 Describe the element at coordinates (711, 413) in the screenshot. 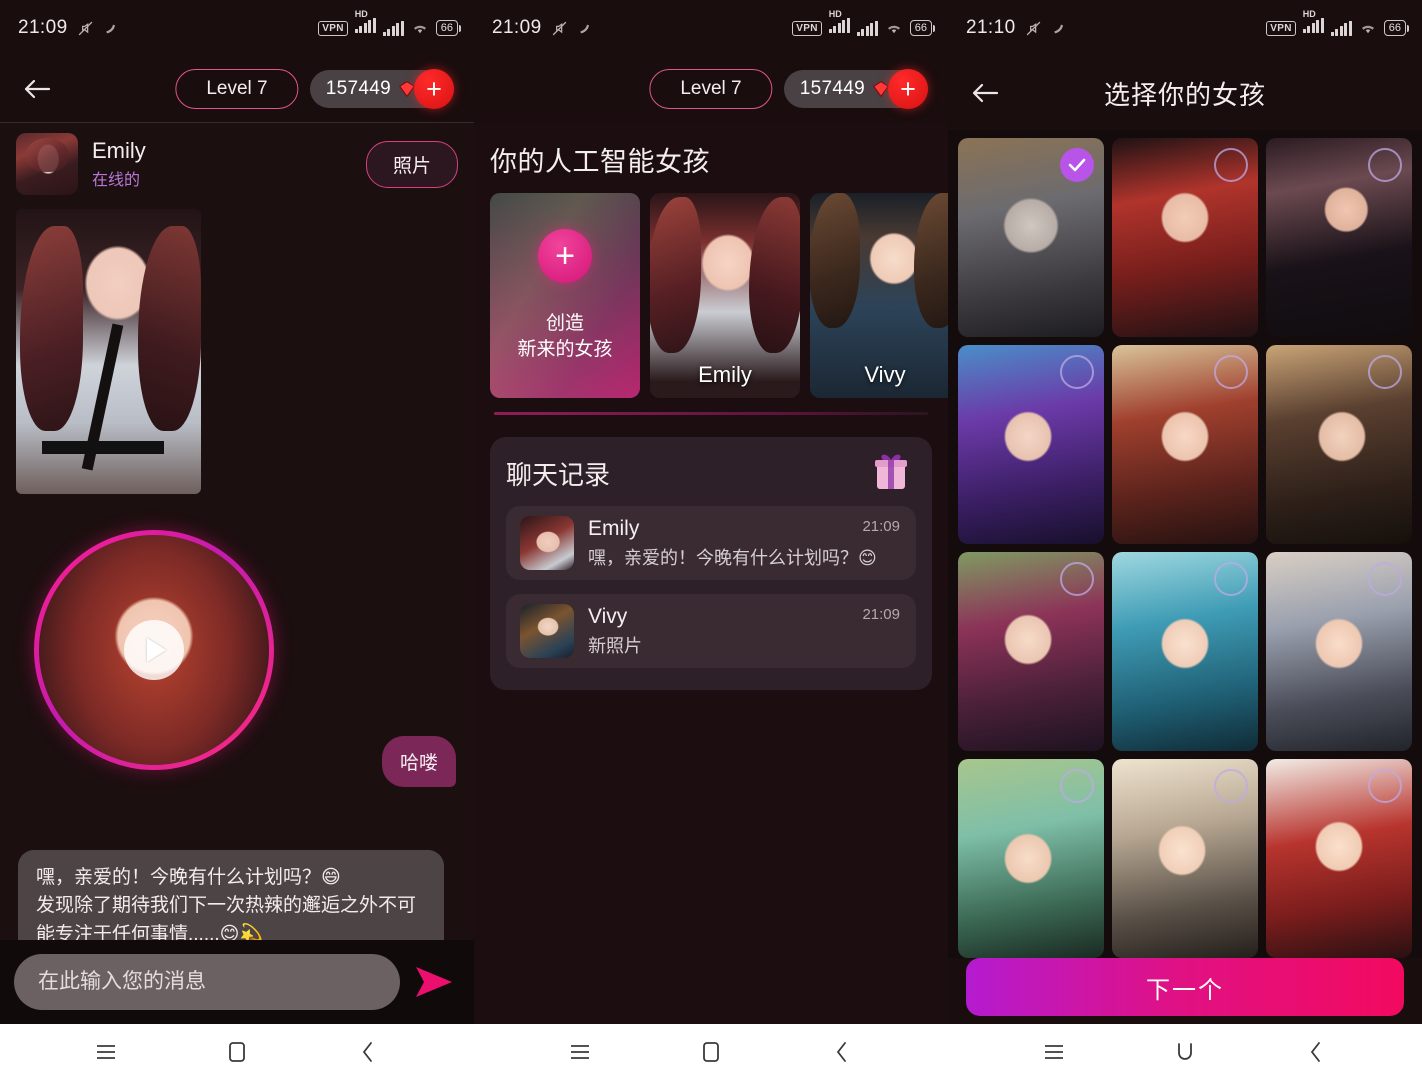

I see `section-divider` at that location.